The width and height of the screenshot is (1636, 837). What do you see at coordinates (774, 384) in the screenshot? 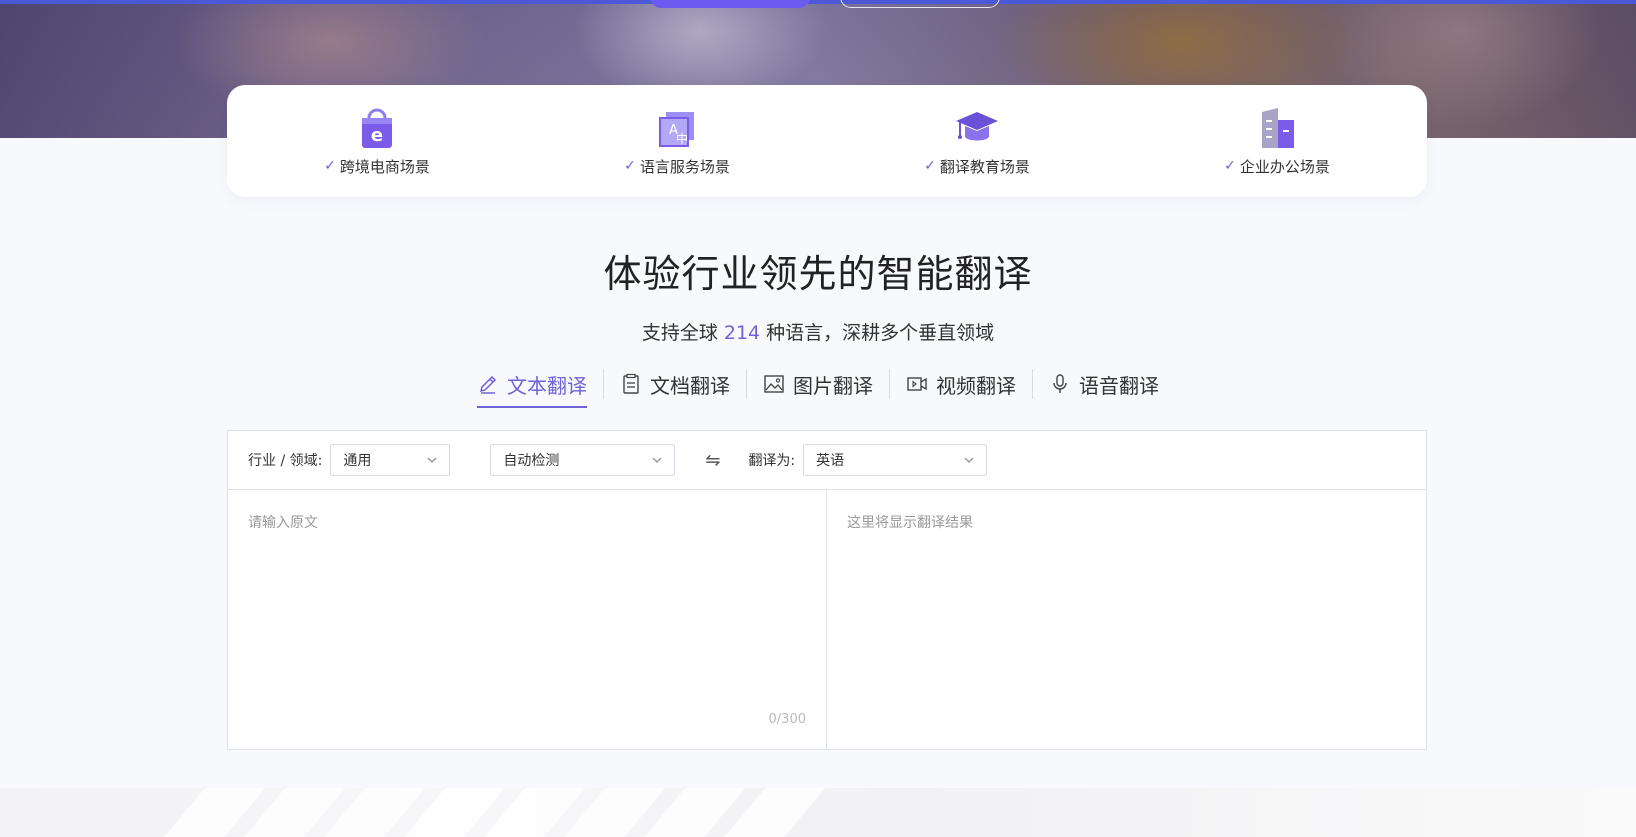
I see `image-icon` at bounding box center [774, 384].